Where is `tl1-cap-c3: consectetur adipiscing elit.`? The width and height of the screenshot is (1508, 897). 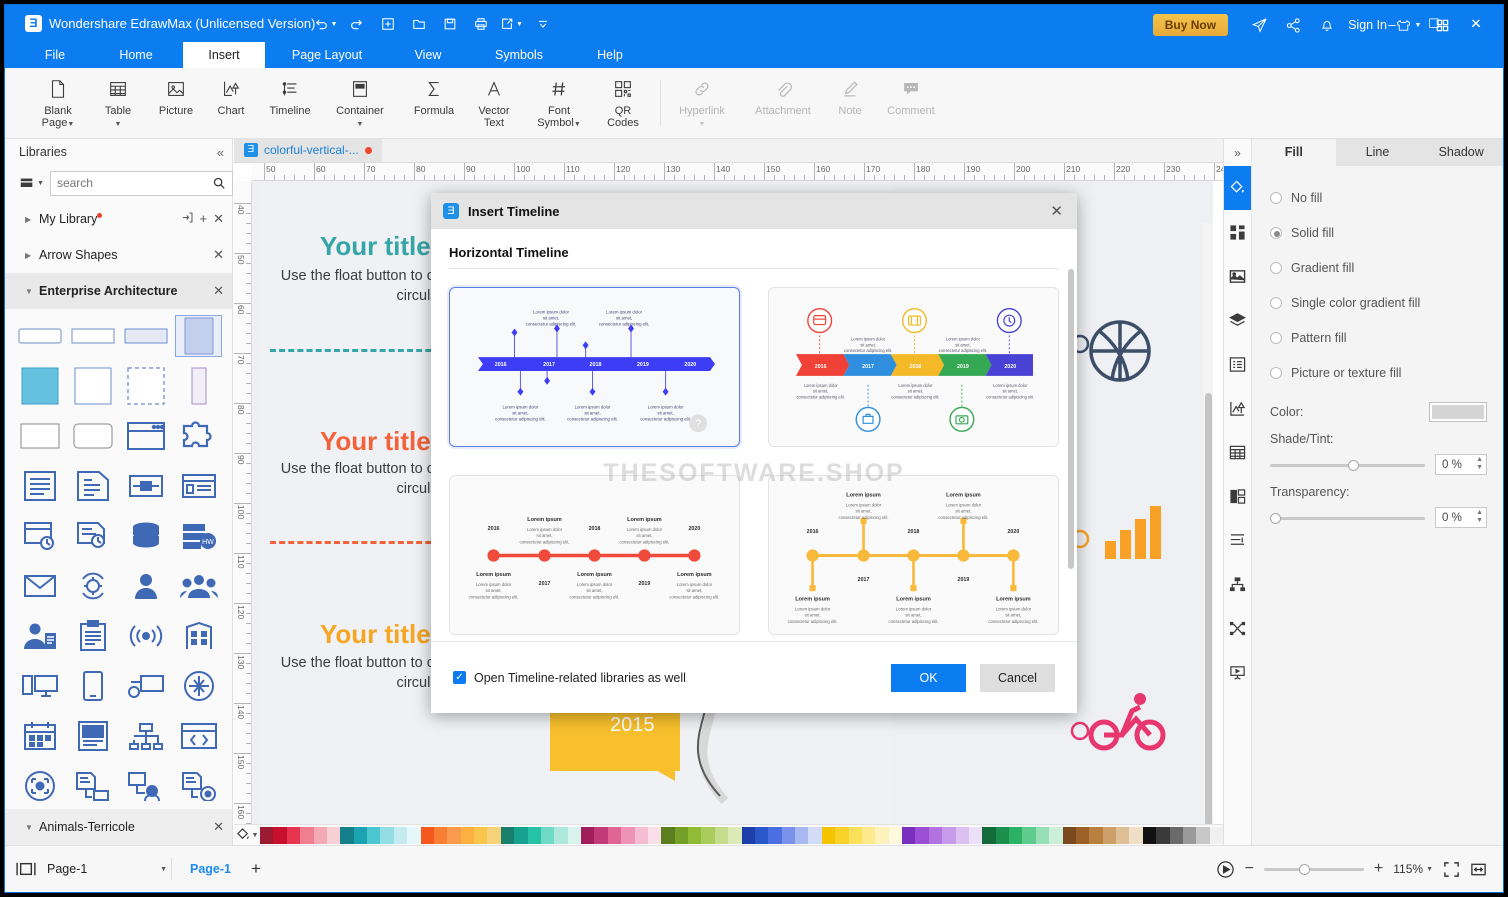 tl1-cap-c3: consectetur adipiscing elit. is located at coordinates (520, 418).